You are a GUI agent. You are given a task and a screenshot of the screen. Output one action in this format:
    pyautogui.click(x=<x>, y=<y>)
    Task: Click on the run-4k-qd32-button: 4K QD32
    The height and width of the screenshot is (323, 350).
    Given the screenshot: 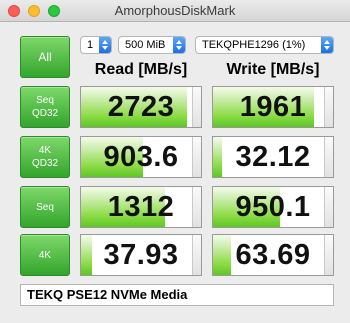 What is the action you would take?
    pyautogui.click(x=45, y=157)
    